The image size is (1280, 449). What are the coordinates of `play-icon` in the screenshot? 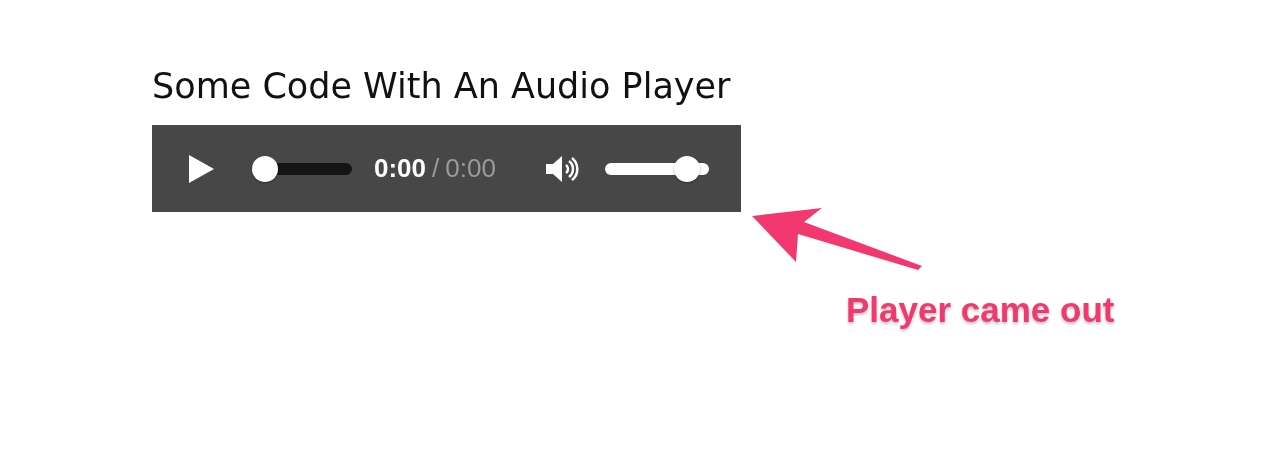 It's located at (201, 168).